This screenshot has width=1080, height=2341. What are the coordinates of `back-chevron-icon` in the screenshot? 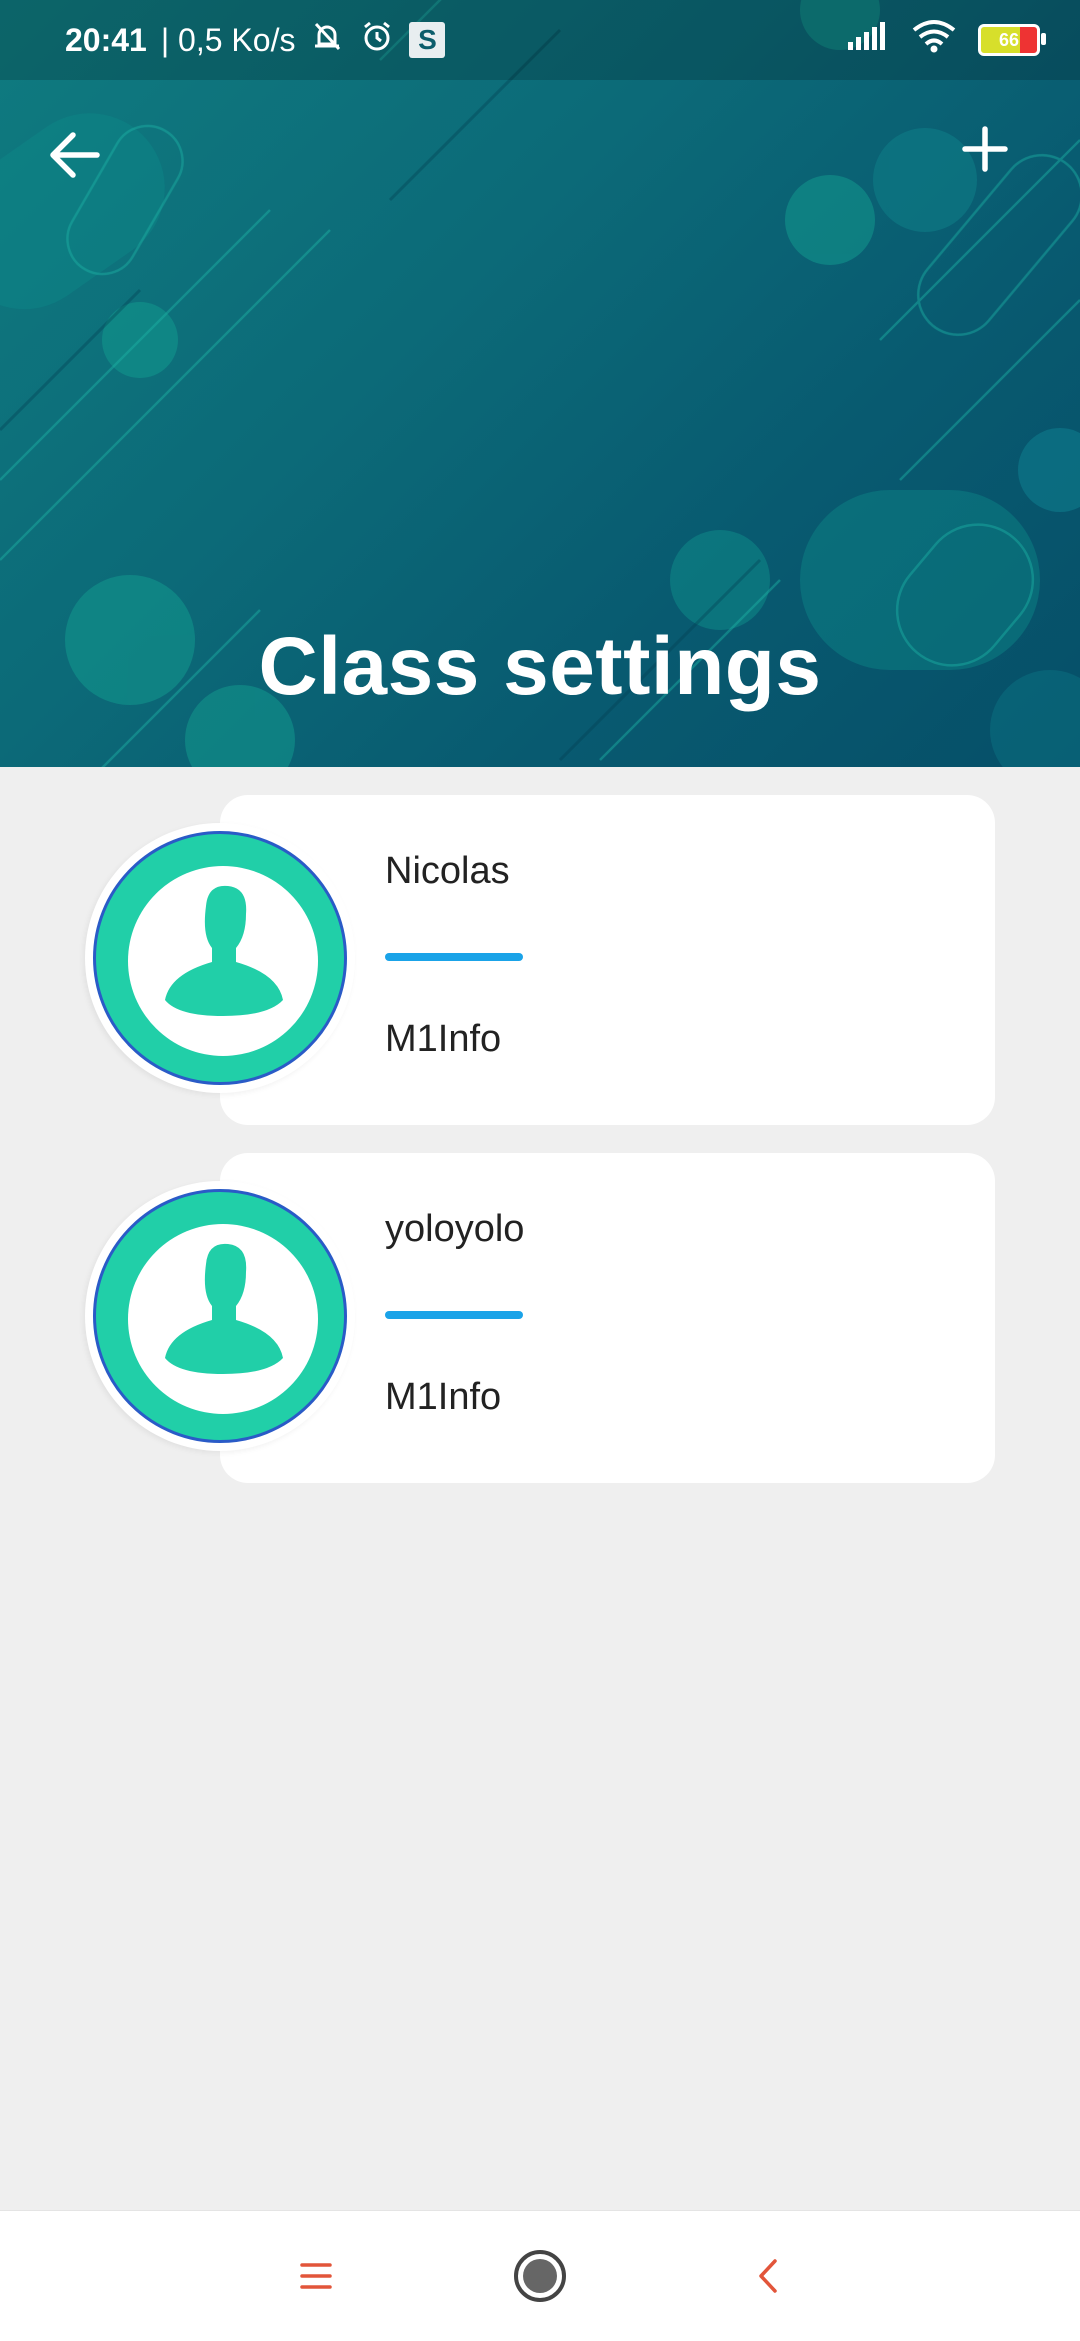 It's located at (768, 2276).